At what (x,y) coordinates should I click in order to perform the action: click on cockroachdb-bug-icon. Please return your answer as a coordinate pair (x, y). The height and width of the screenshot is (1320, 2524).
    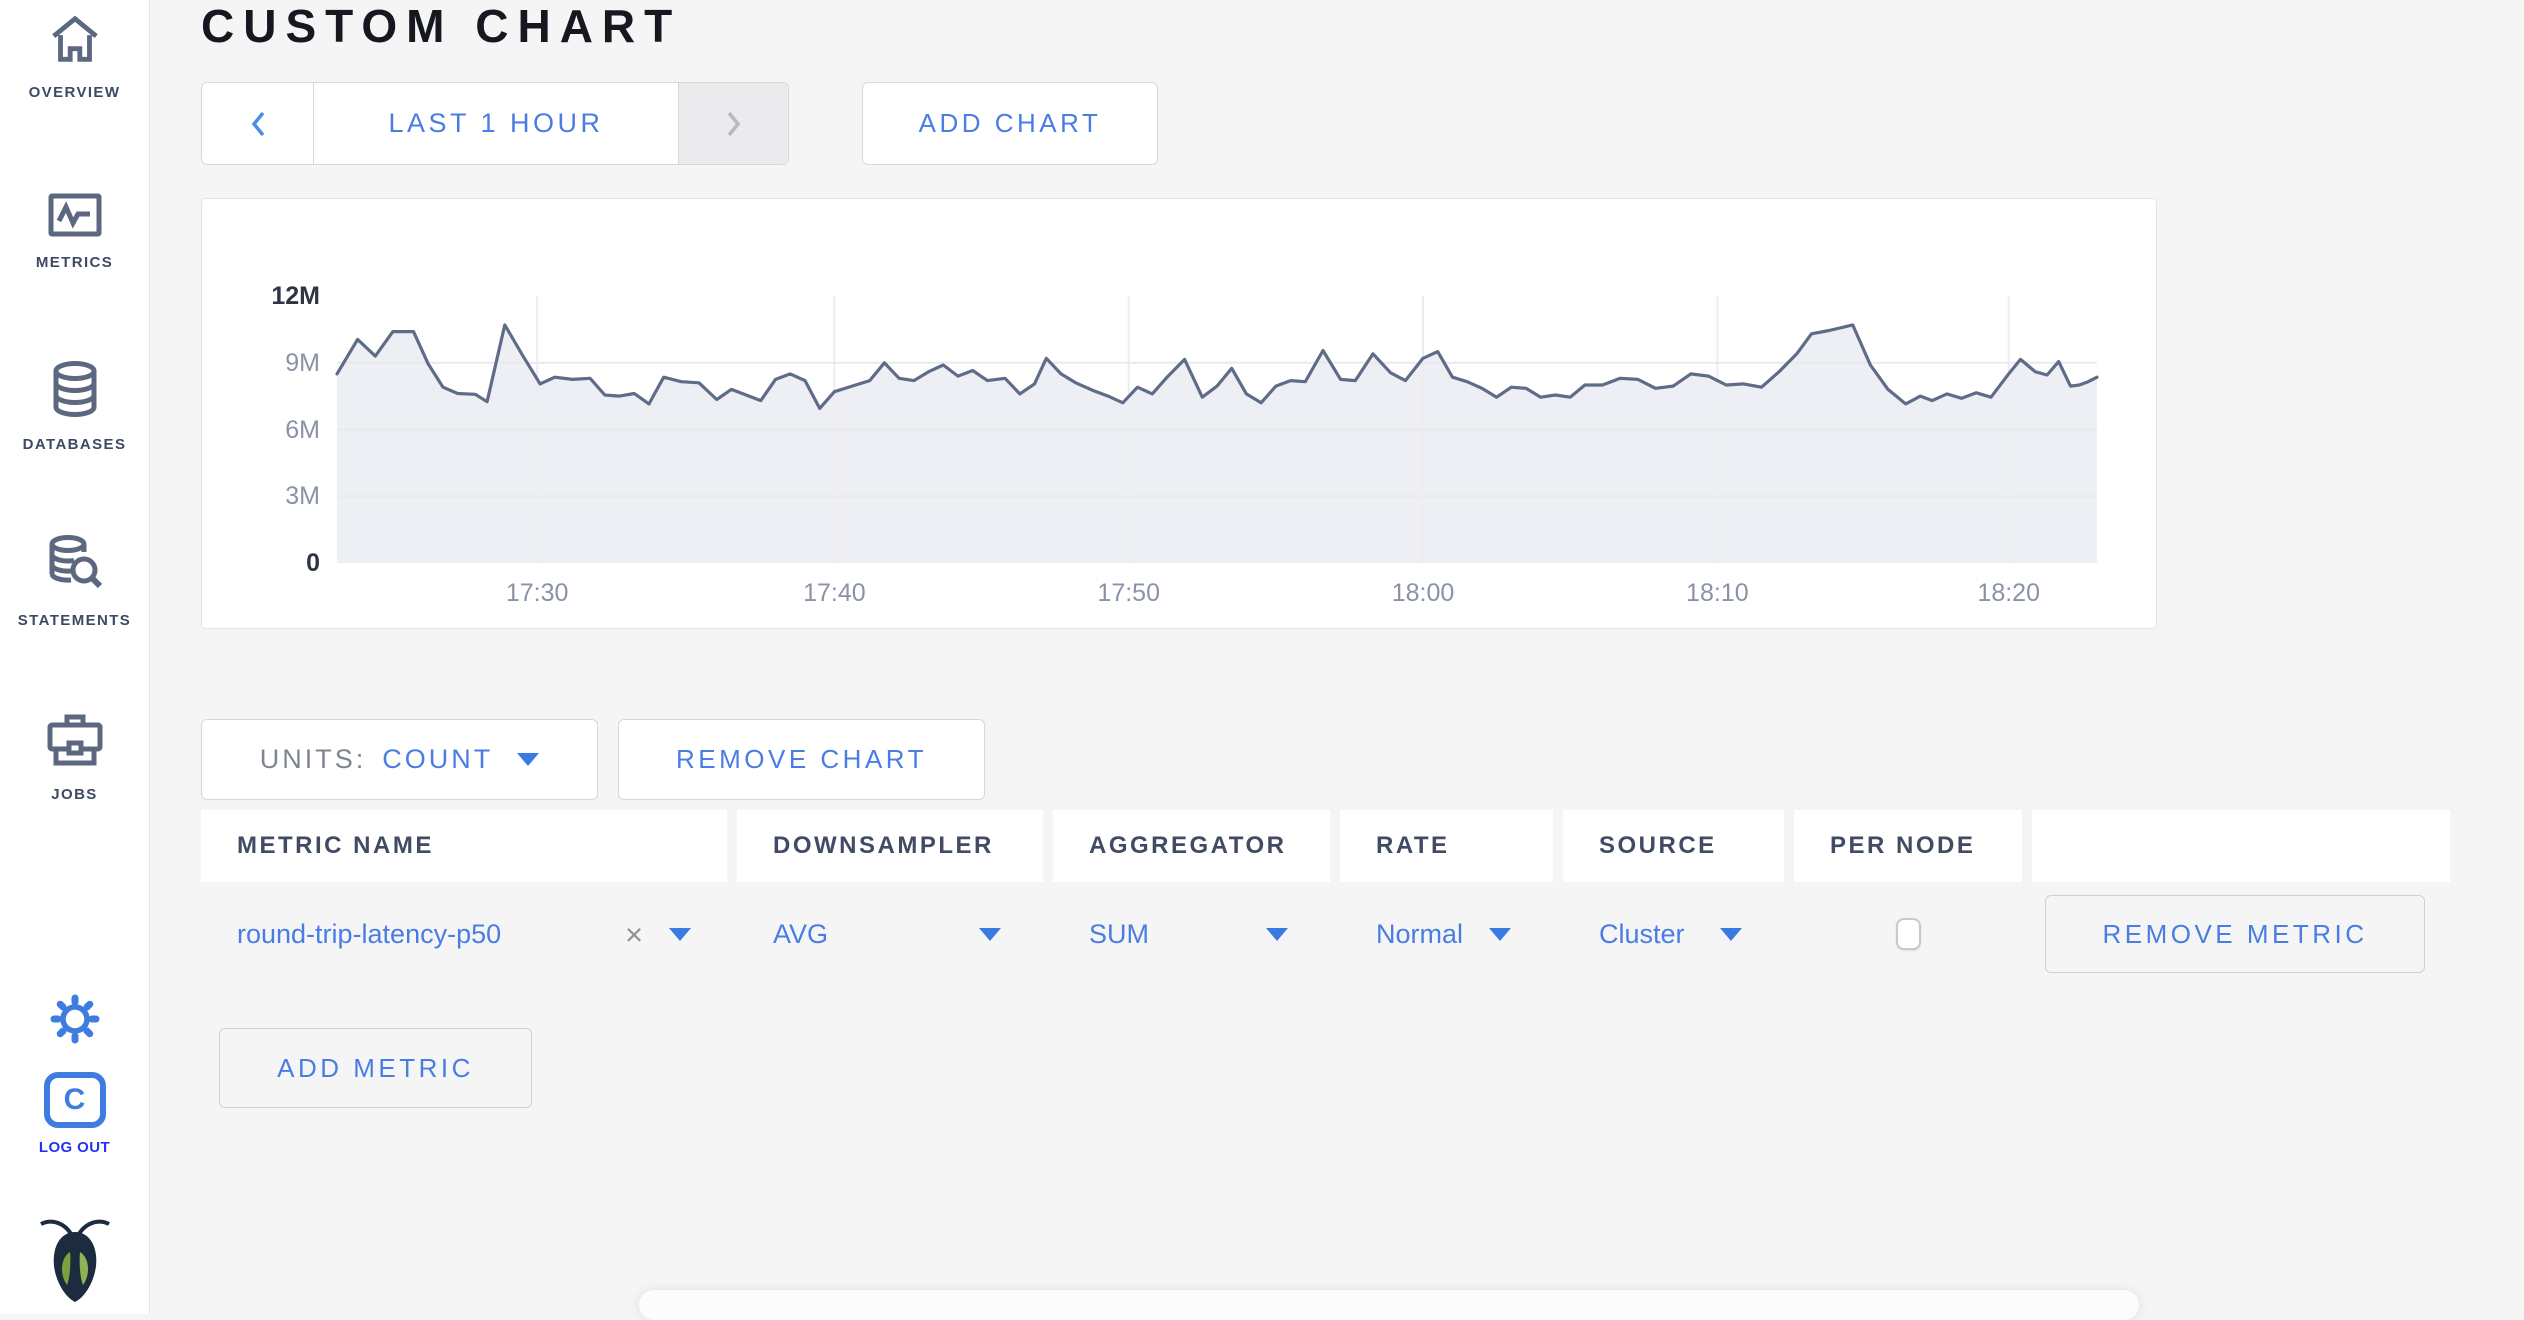
    Looking at the image, I should click on (74, 1260).